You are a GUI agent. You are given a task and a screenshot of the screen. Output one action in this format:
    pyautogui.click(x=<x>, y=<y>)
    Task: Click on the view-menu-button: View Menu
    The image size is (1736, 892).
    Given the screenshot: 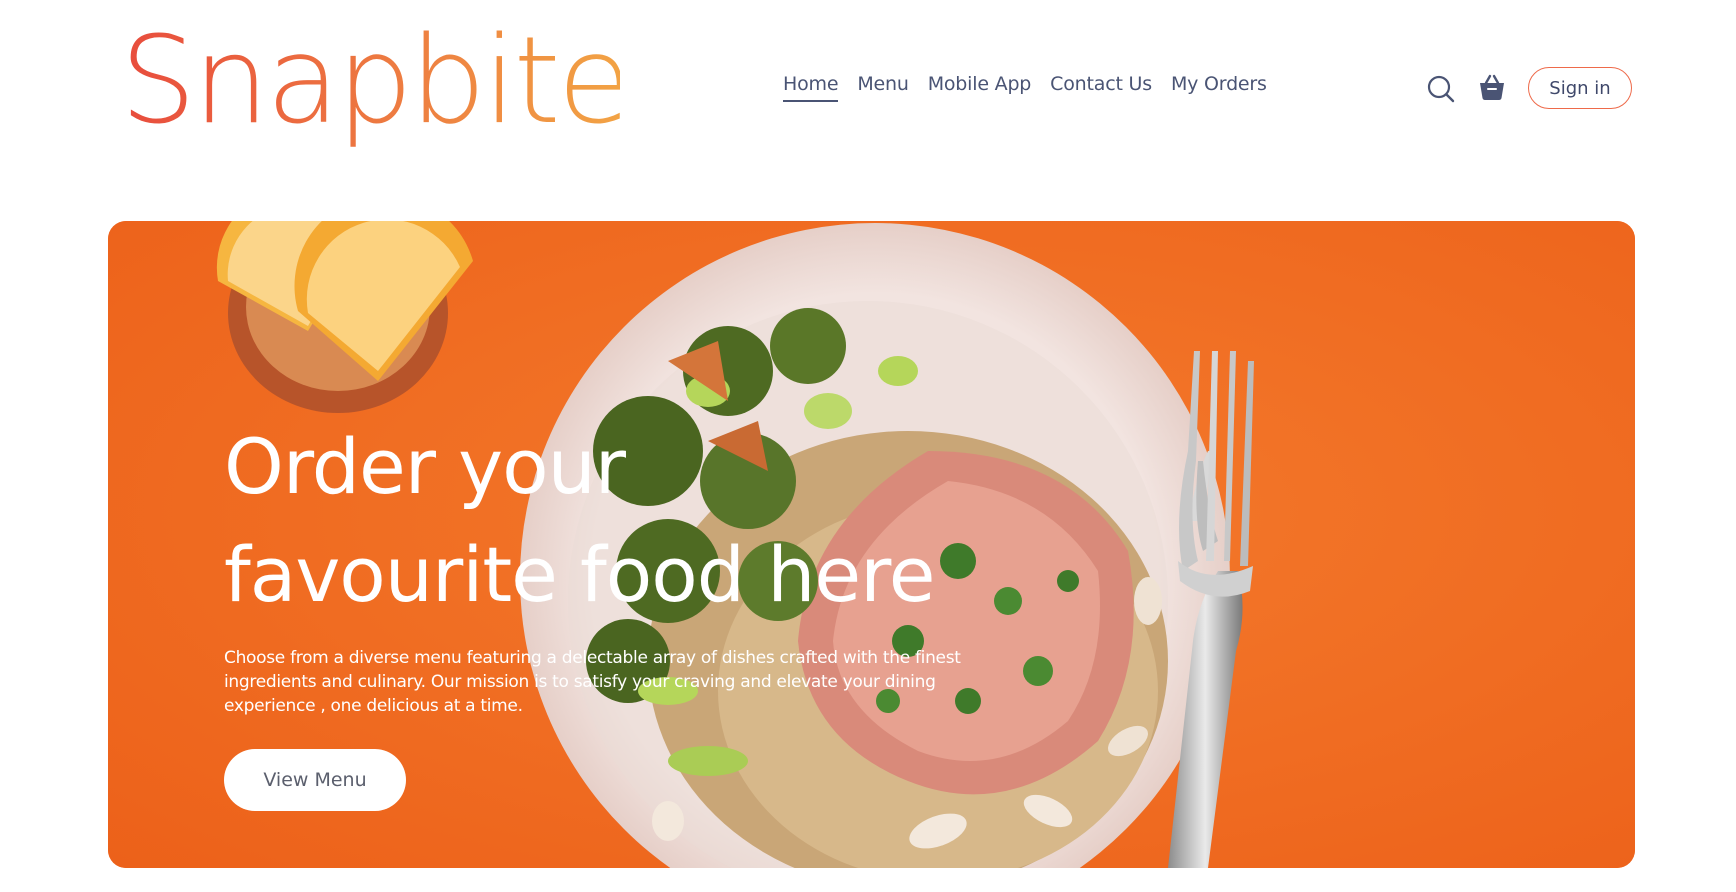 What is the action you would take?
    pyautogui.click(x=315, y=780)
    